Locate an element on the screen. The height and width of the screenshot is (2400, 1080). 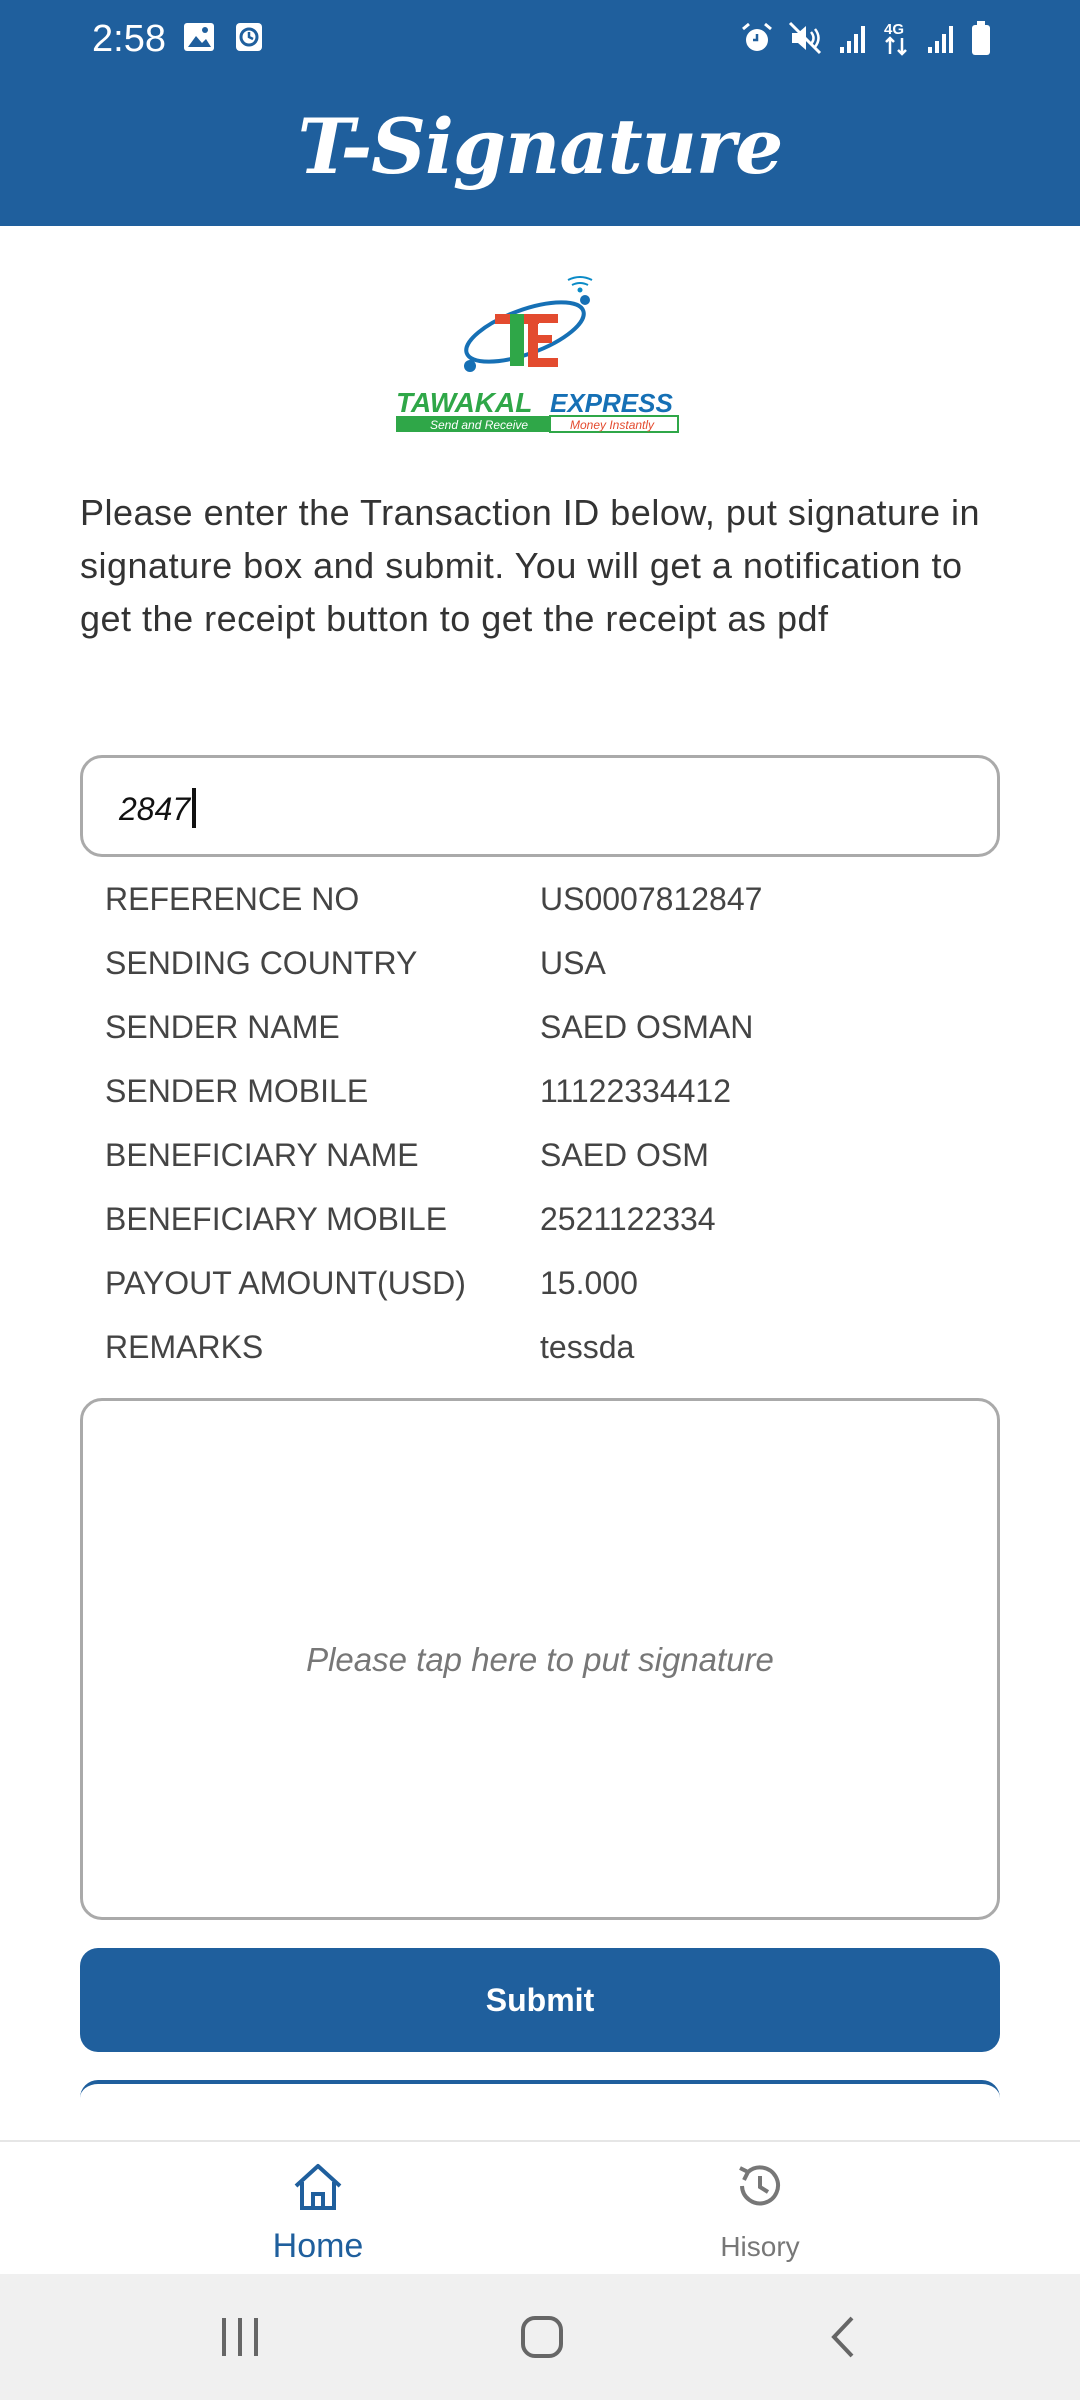
brand-text-left: TAWAKAL is located at coordinates (464, 402).